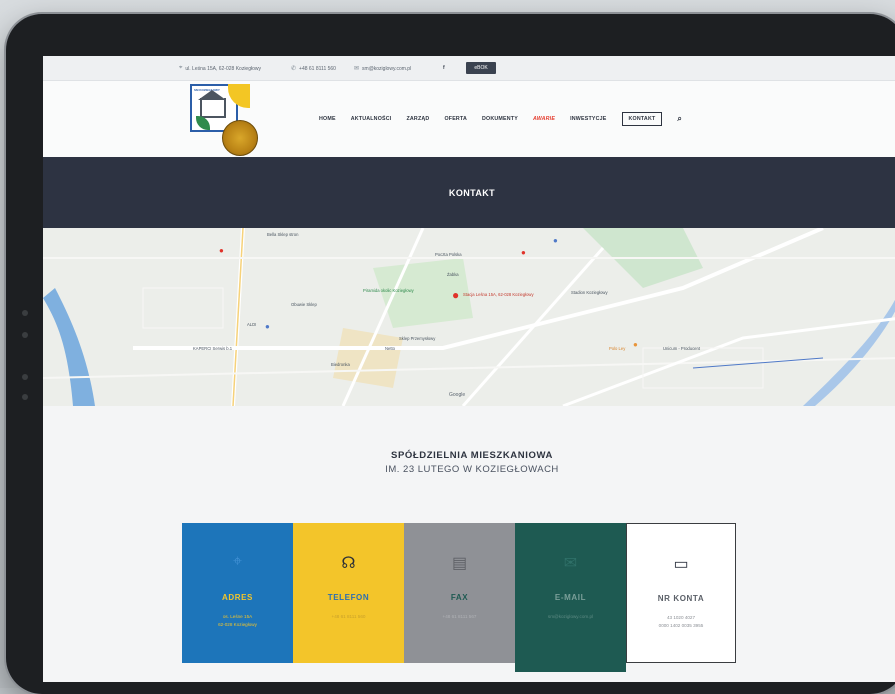  I want to click on map-label: Netto, so click(390, 348).